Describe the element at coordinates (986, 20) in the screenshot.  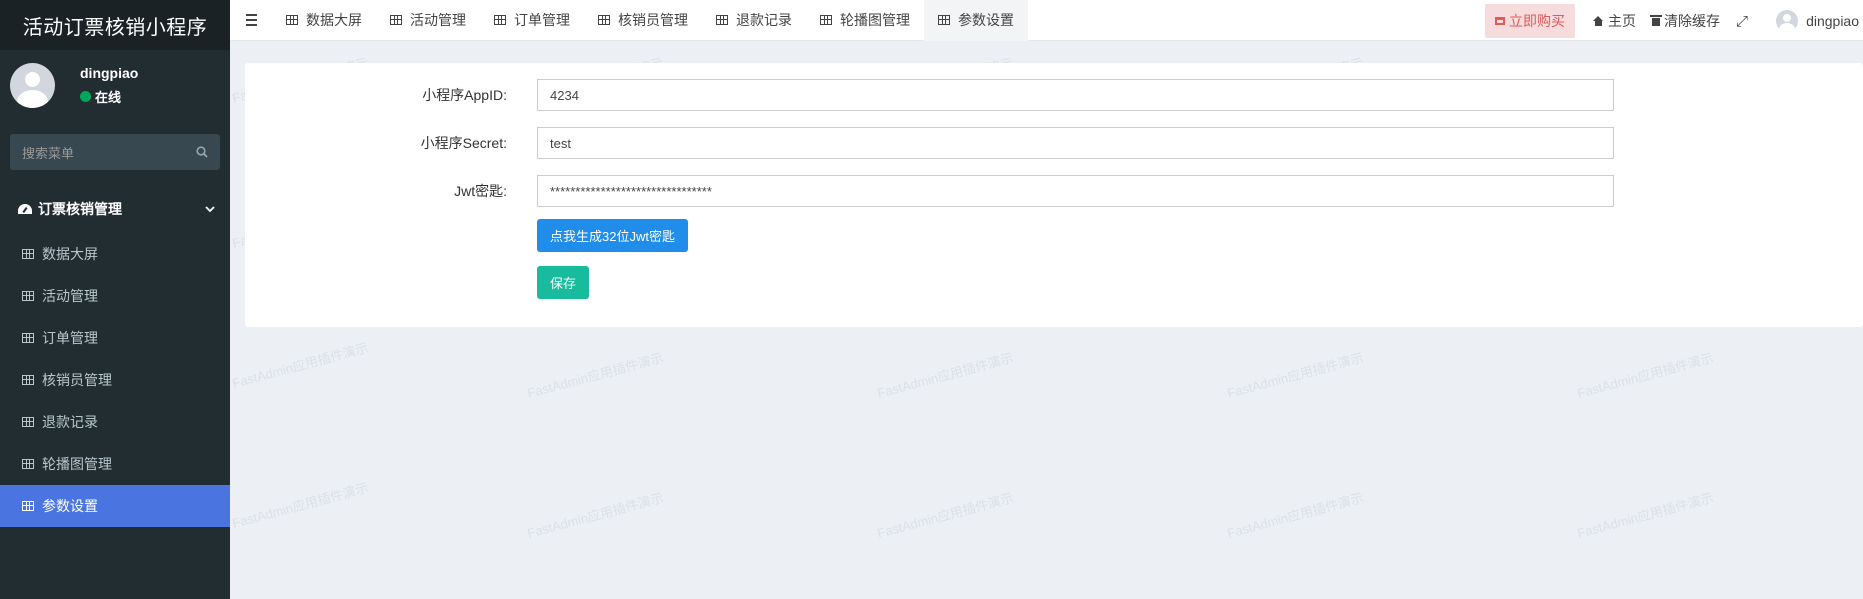
I see `tab-label: 参数设置` at that location.